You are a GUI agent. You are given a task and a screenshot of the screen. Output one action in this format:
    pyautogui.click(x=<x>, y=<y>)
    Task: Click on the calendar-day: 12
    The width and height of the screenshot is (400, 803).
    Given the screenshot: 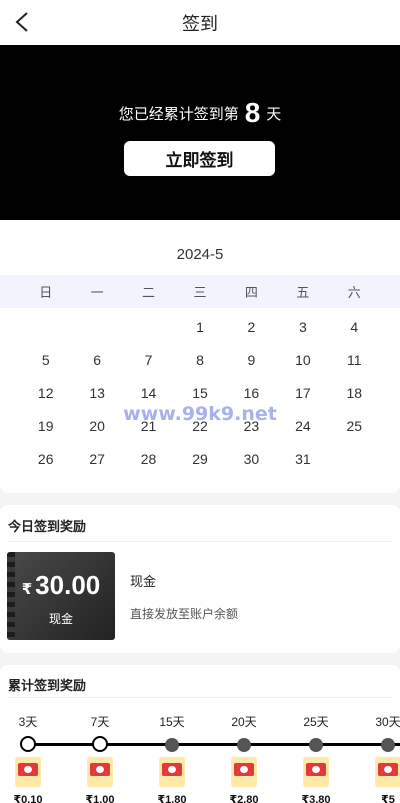 What is the action you would take?
    pyautogui.click(x=45, y=392)
    